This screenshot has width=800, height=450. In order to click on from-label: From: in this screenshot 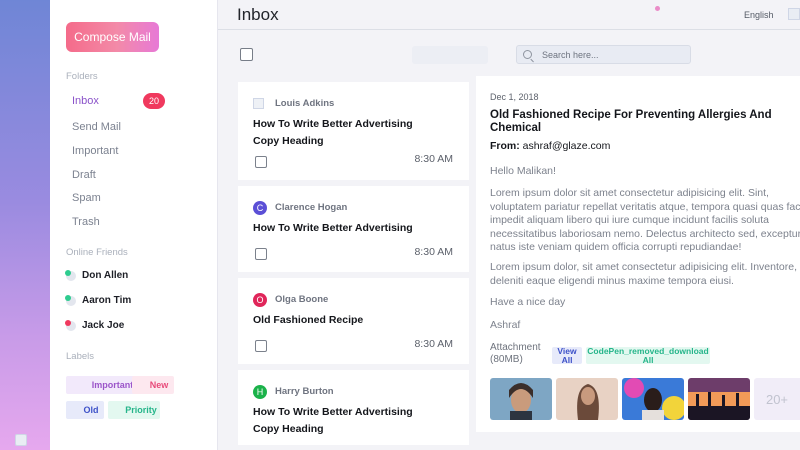, I will do `click(505, 146)`.